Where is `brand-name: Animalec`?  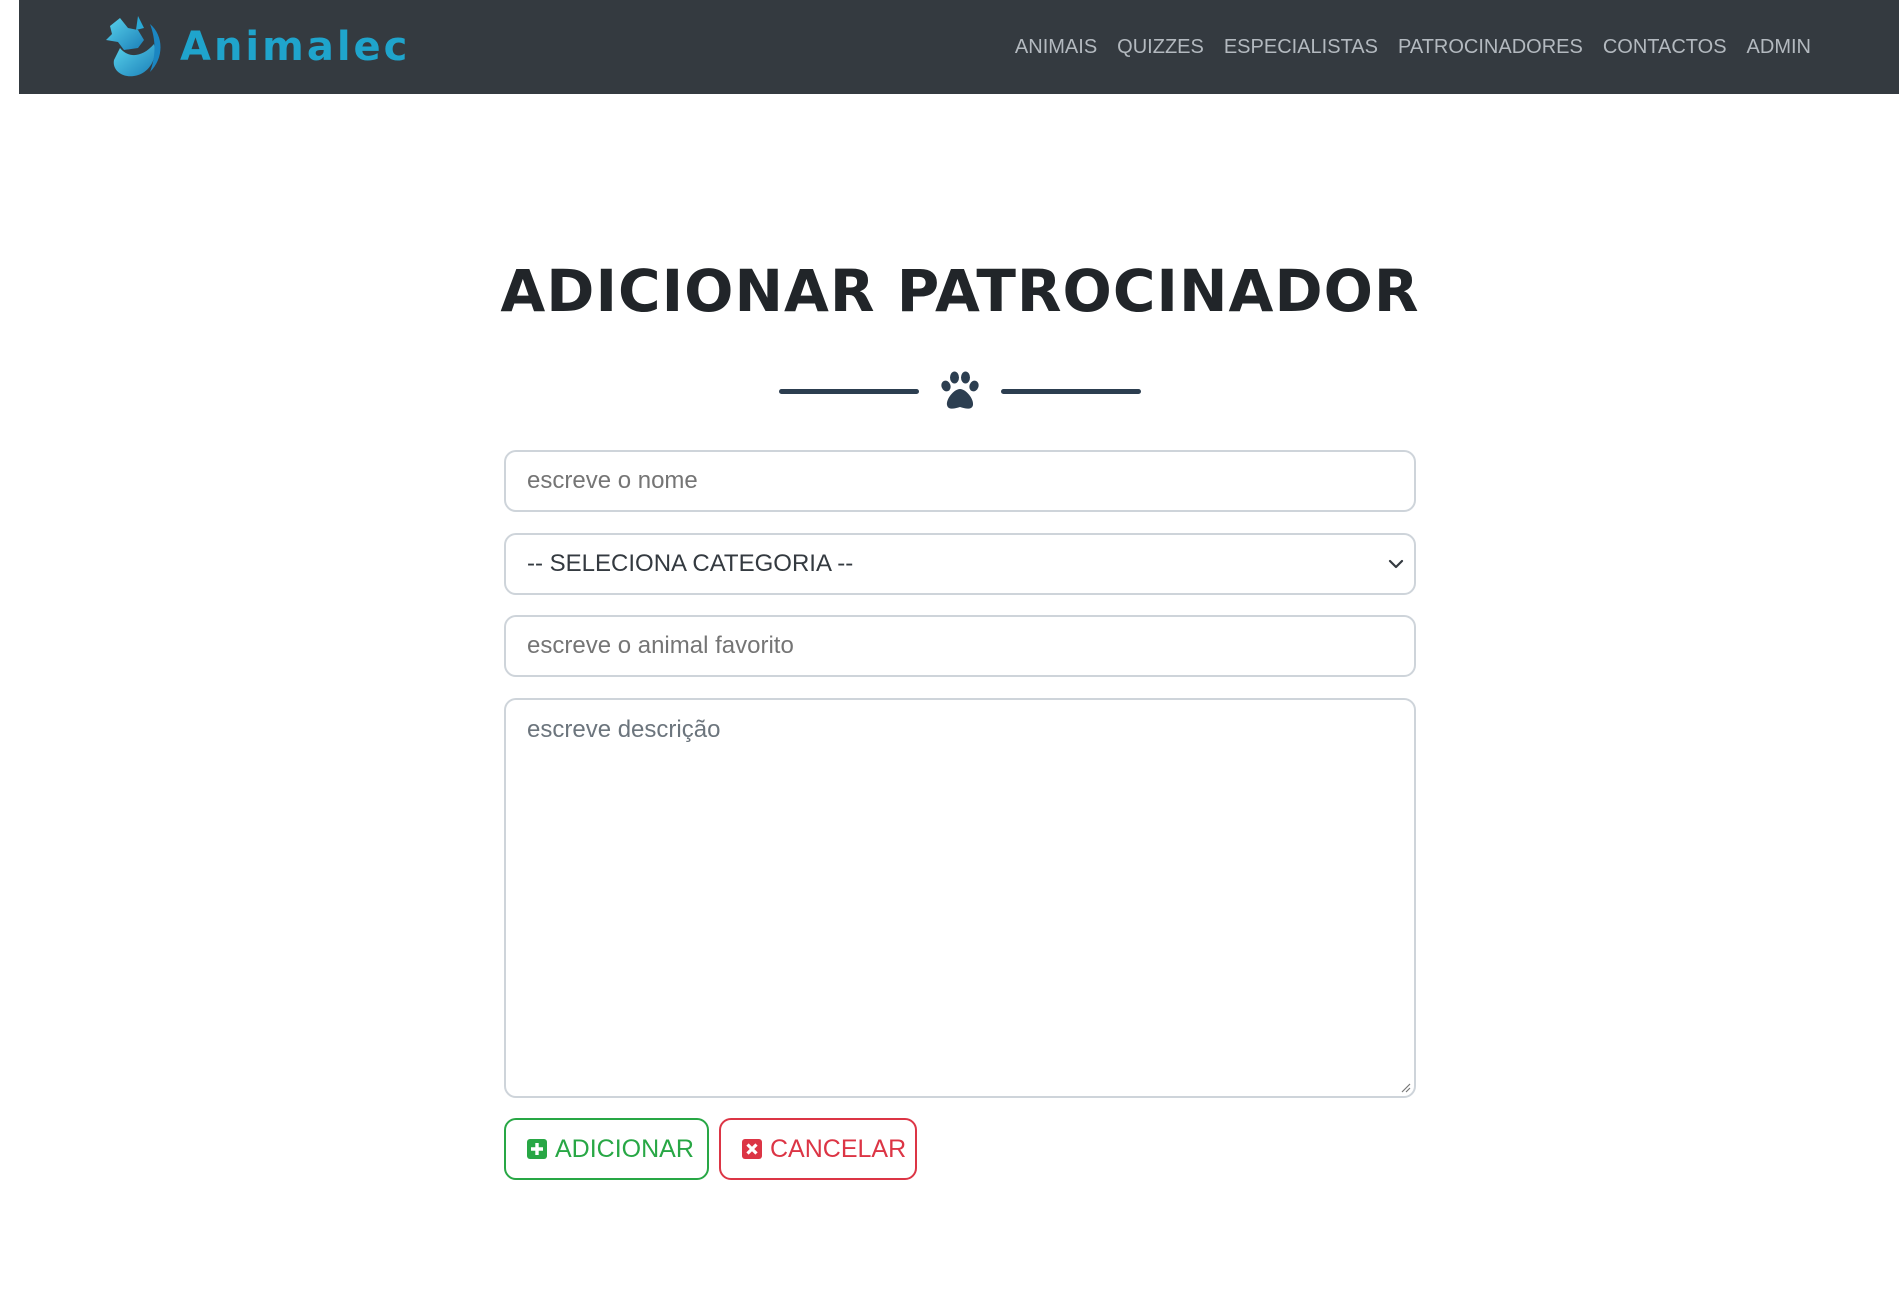 brand-name: Animalec is located at coordinates (295, 47).